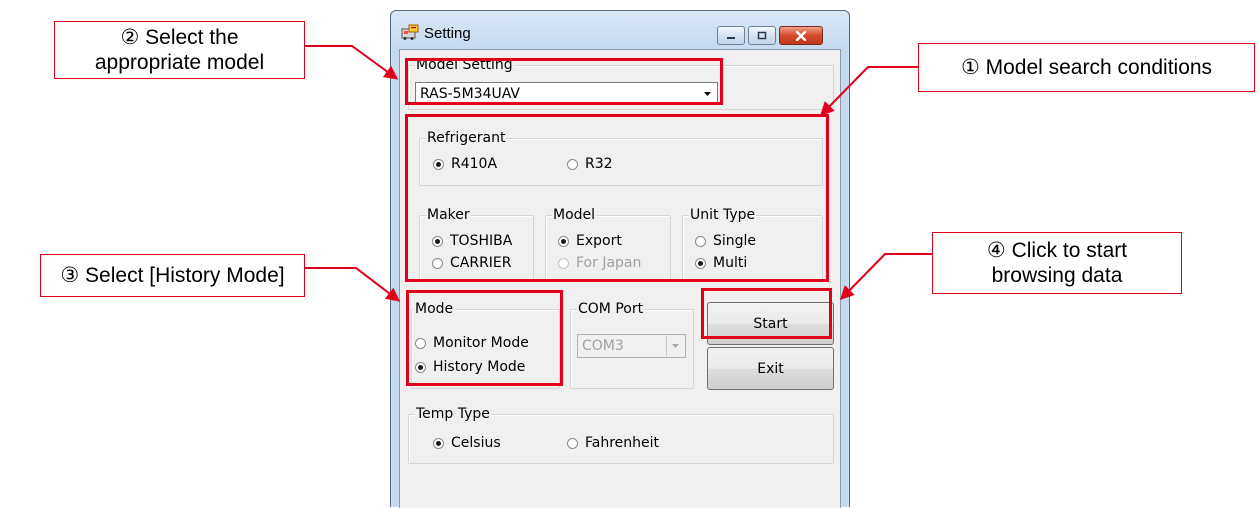 This screenshot has width=1260, height=508. I want to click on close-button, so click(801, 35).